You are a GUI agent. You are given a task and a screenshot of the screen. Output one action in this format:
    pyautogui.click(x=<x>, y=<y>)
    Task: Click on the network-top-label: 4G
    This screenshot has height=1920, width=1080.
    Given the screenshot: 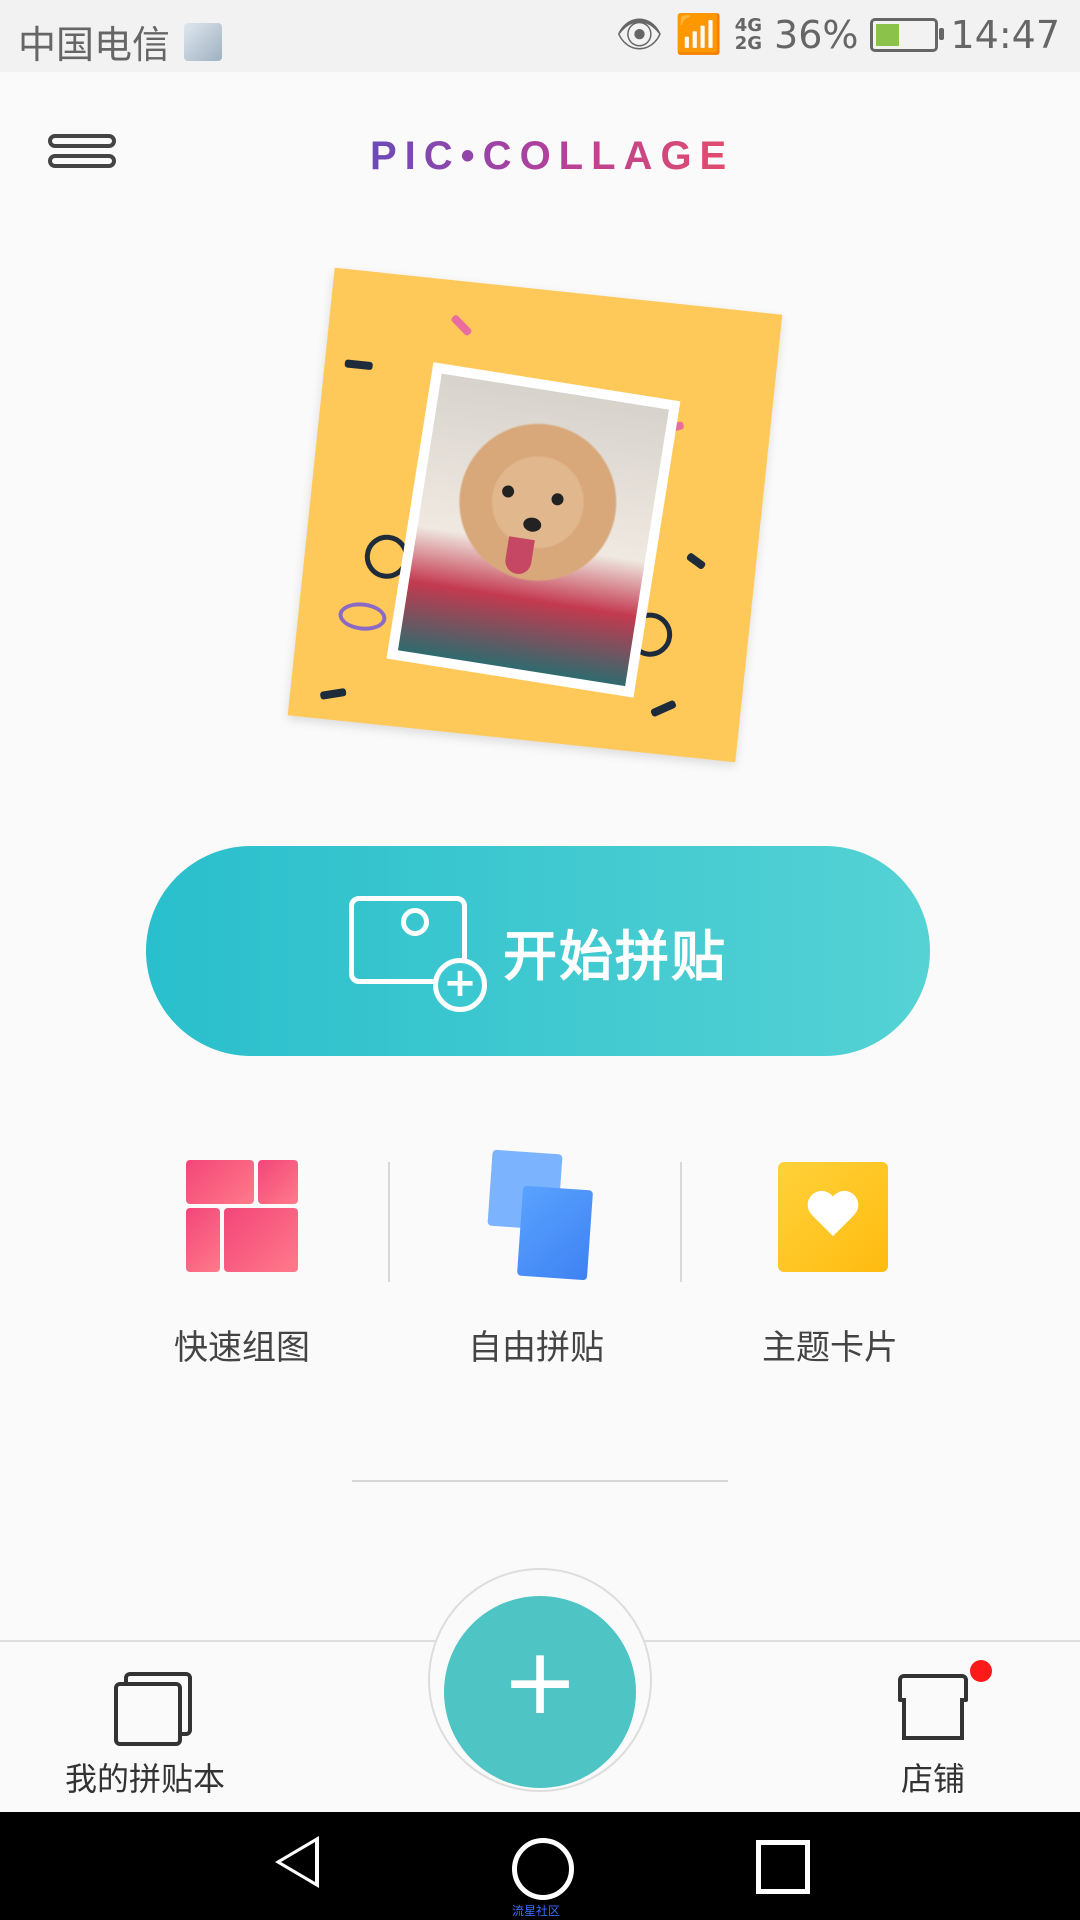 What is the action you would take?
    pyautogui.click(x=748, y=25)
    